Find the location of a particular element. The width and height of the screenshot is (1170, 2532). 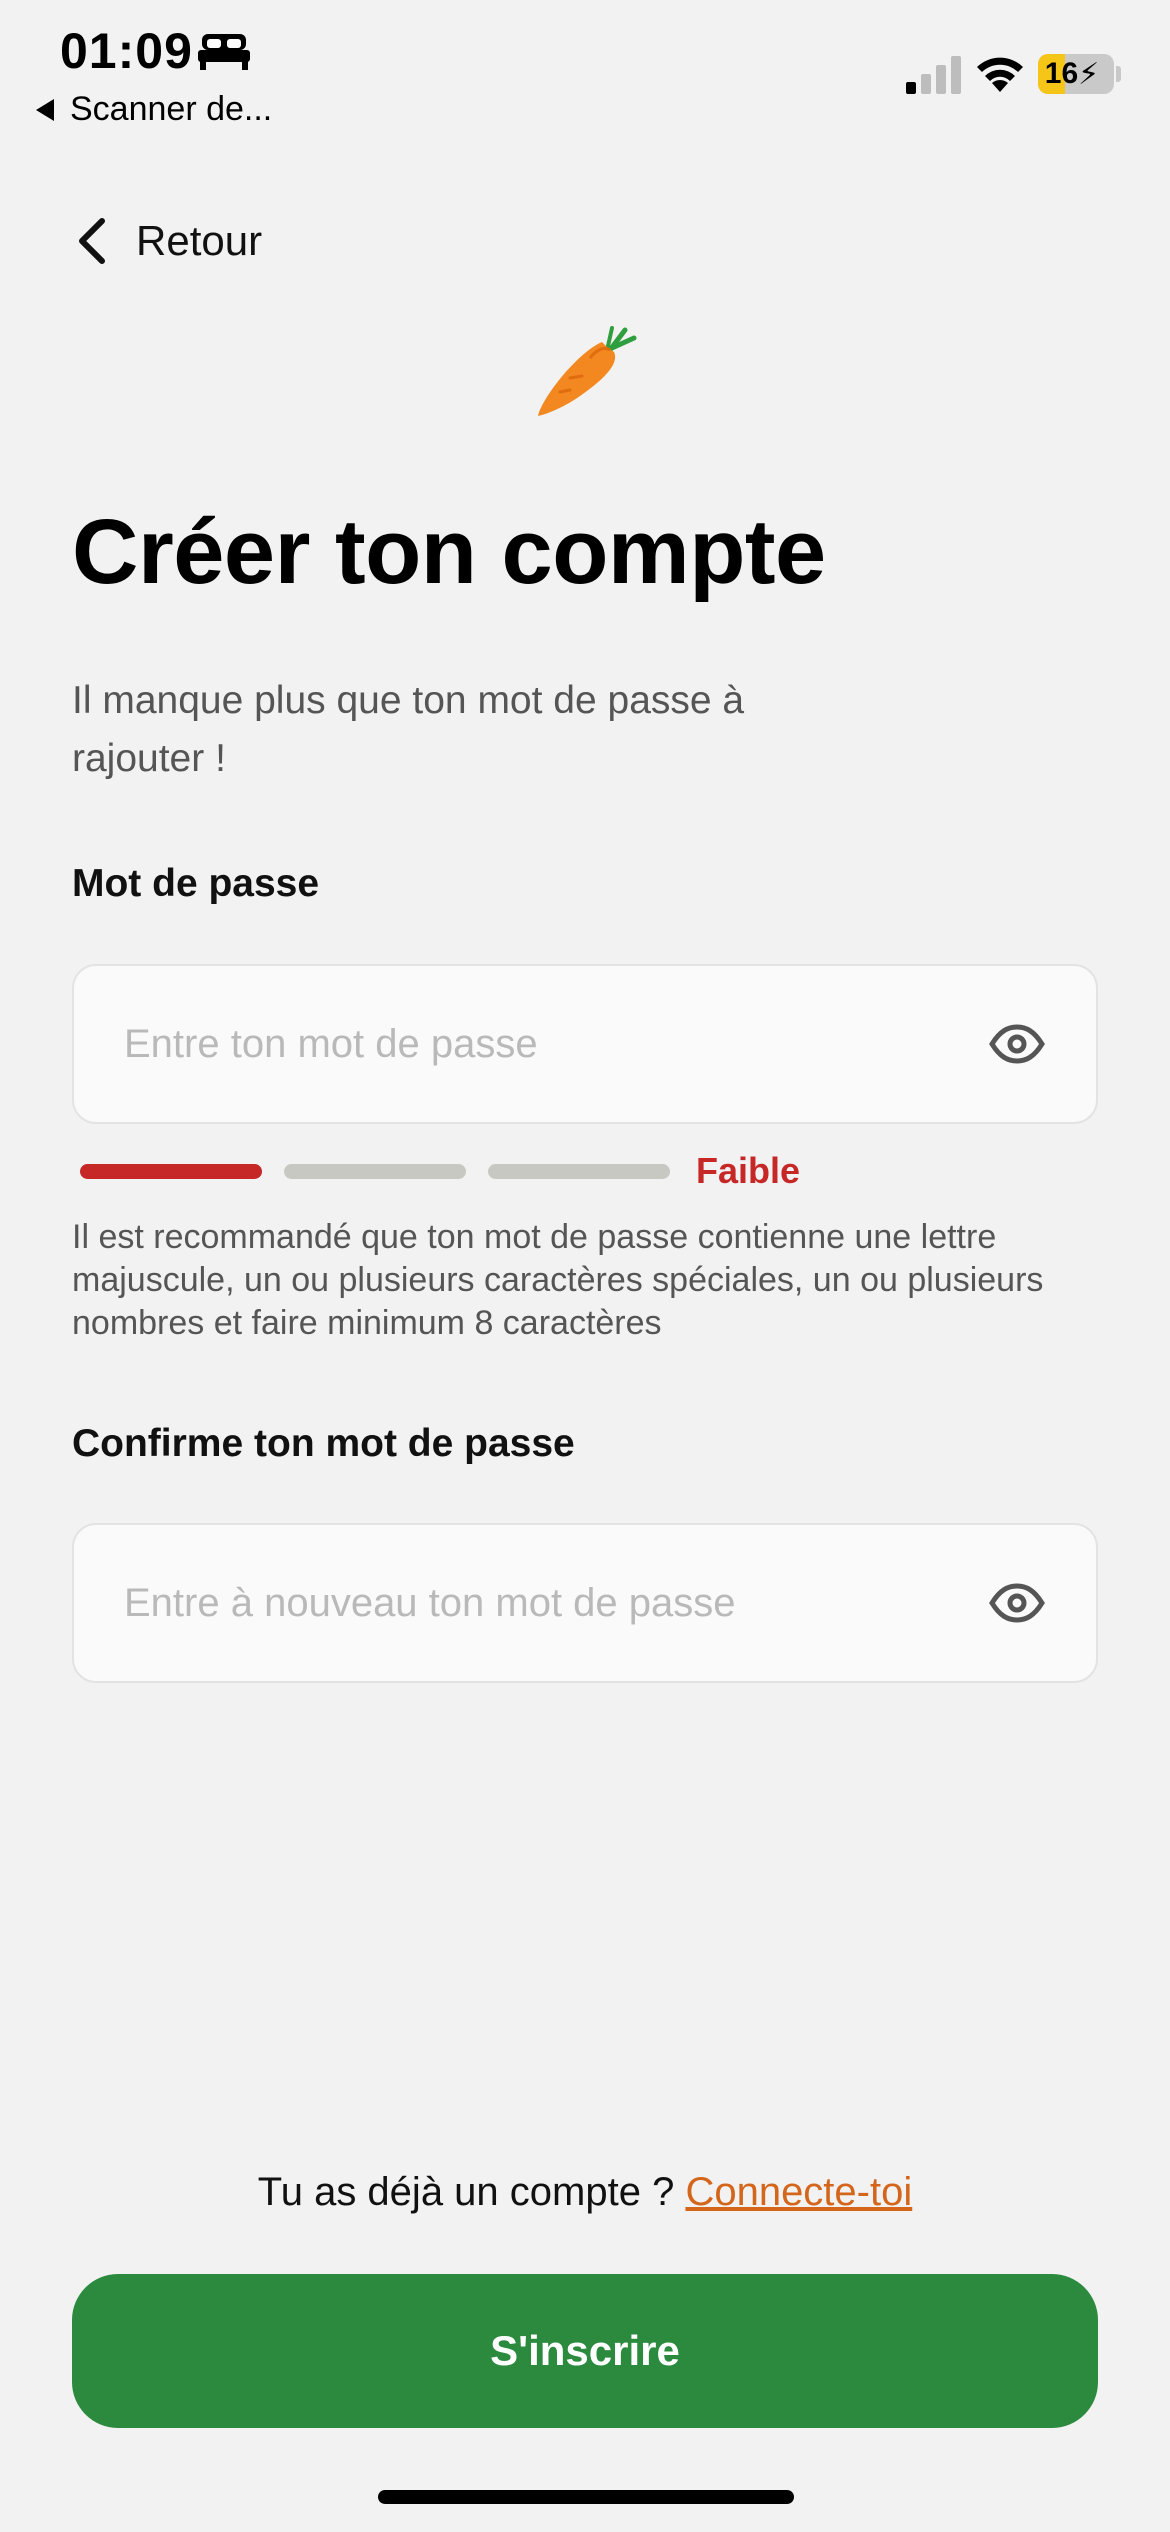

page-title: Créer ton compte is located at coordinates (449, 552).